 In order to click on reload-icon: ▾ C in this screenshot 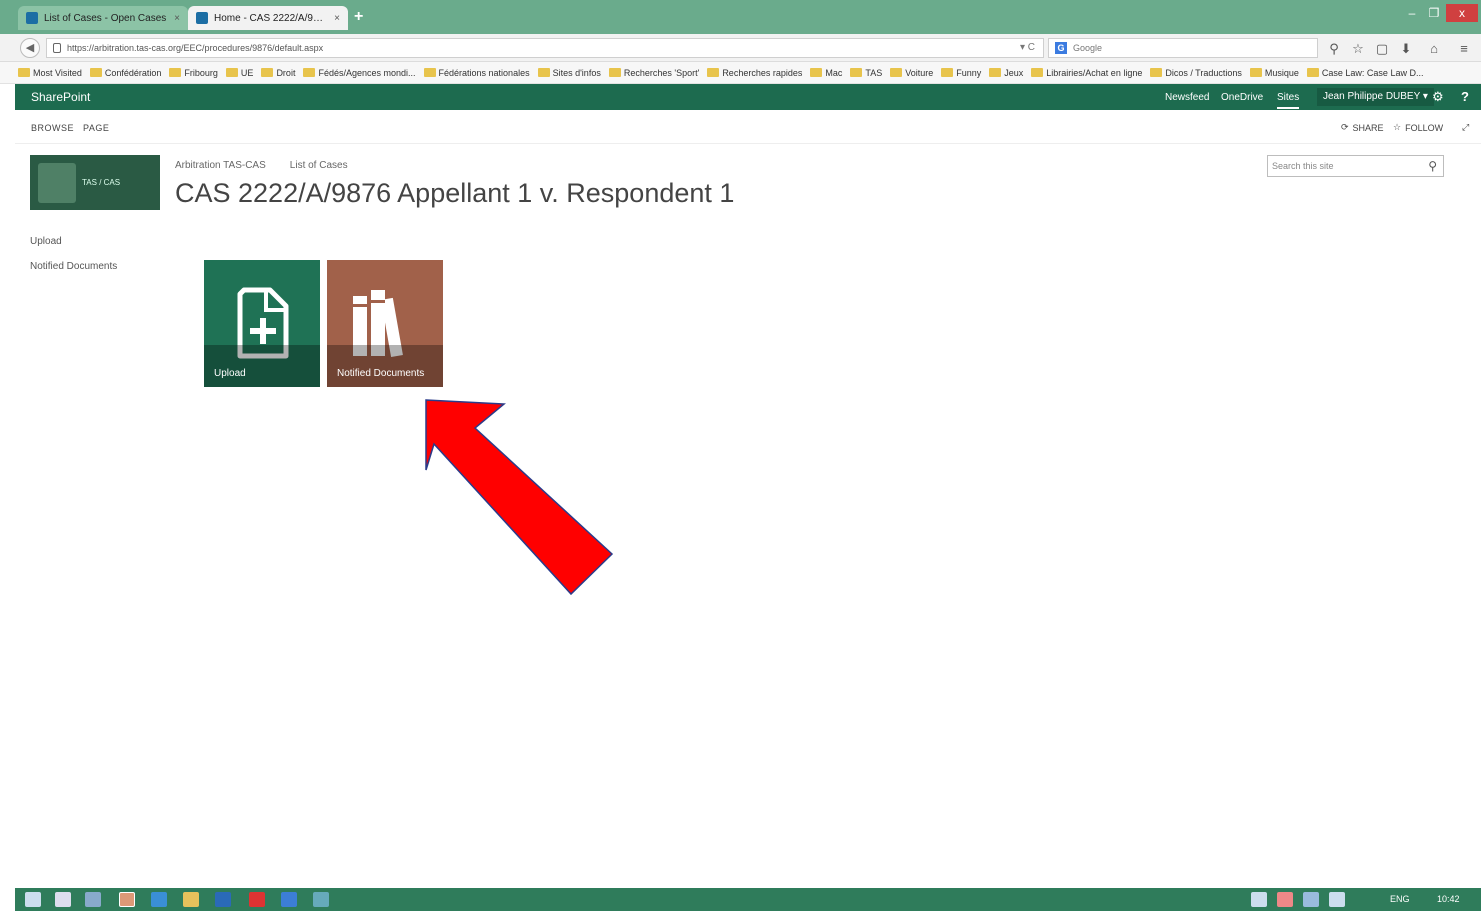, I will do `click(1027, 48)`.